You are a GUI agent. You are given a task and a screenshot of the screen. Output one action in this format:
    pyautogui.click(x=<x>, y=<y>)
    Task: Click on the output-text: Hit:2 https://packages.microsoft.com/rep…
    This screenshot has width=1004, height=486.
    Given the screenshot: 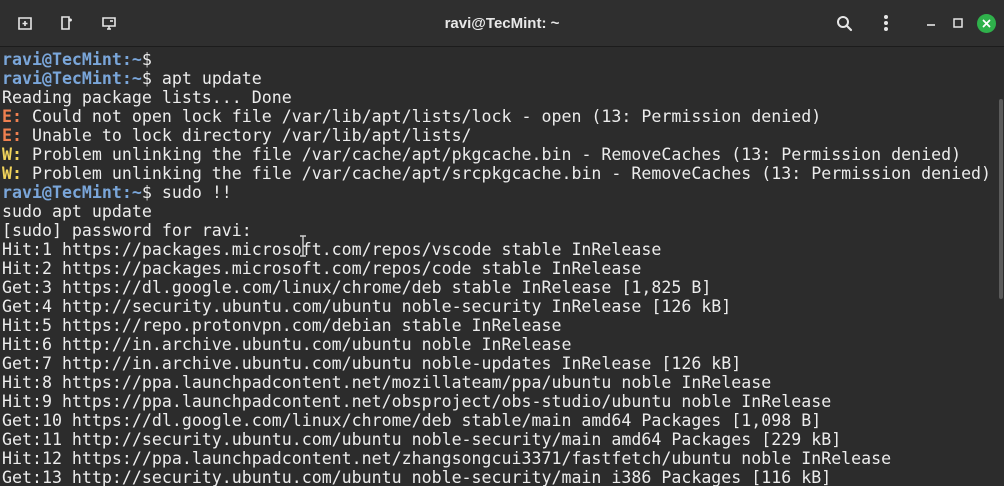 What is the action you would take?
    pyautogui.click(x=322, y=268)
    